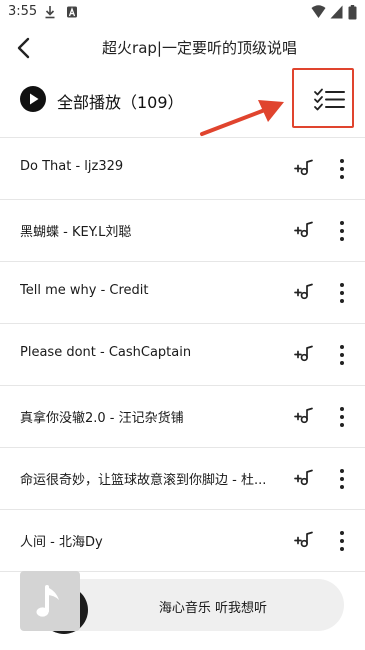 The image size is (365, 650). I want to click on song-row: 黑蝴蝶 - KEY.L刘聪, so click(182, 231).